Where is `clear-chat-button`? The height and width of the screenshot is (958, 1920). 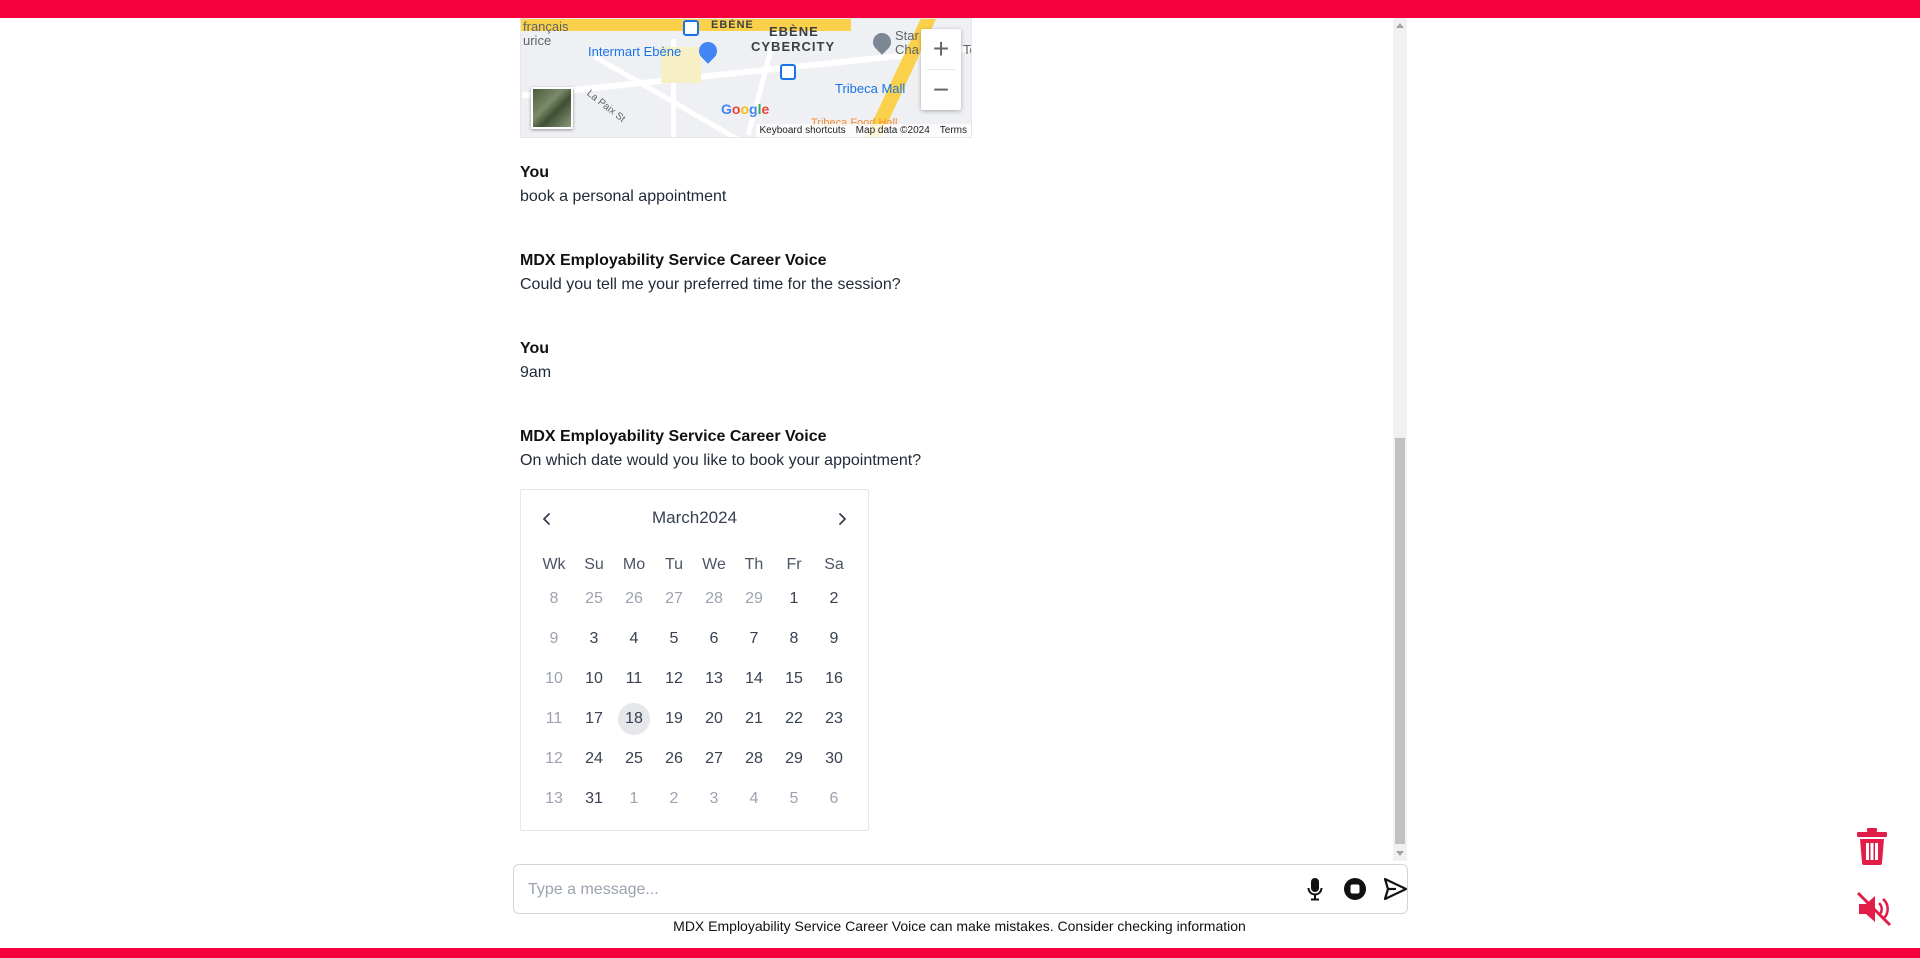 clear-chat-button is located at coordinates (1872, 846).